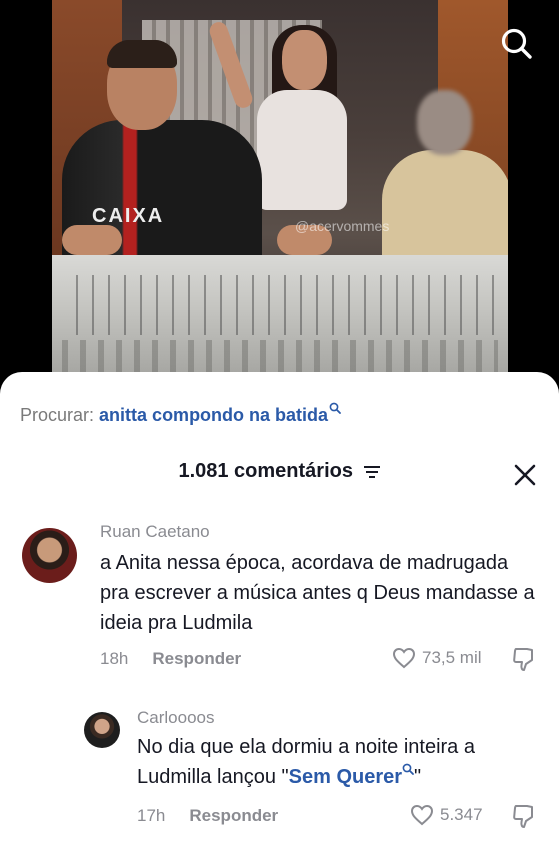 This screenshot has height=848, width=559. What do you see at coordinates (461, 814) in the screenshot?
I see `like-count: 5.347` at bounding box center [461, 814].